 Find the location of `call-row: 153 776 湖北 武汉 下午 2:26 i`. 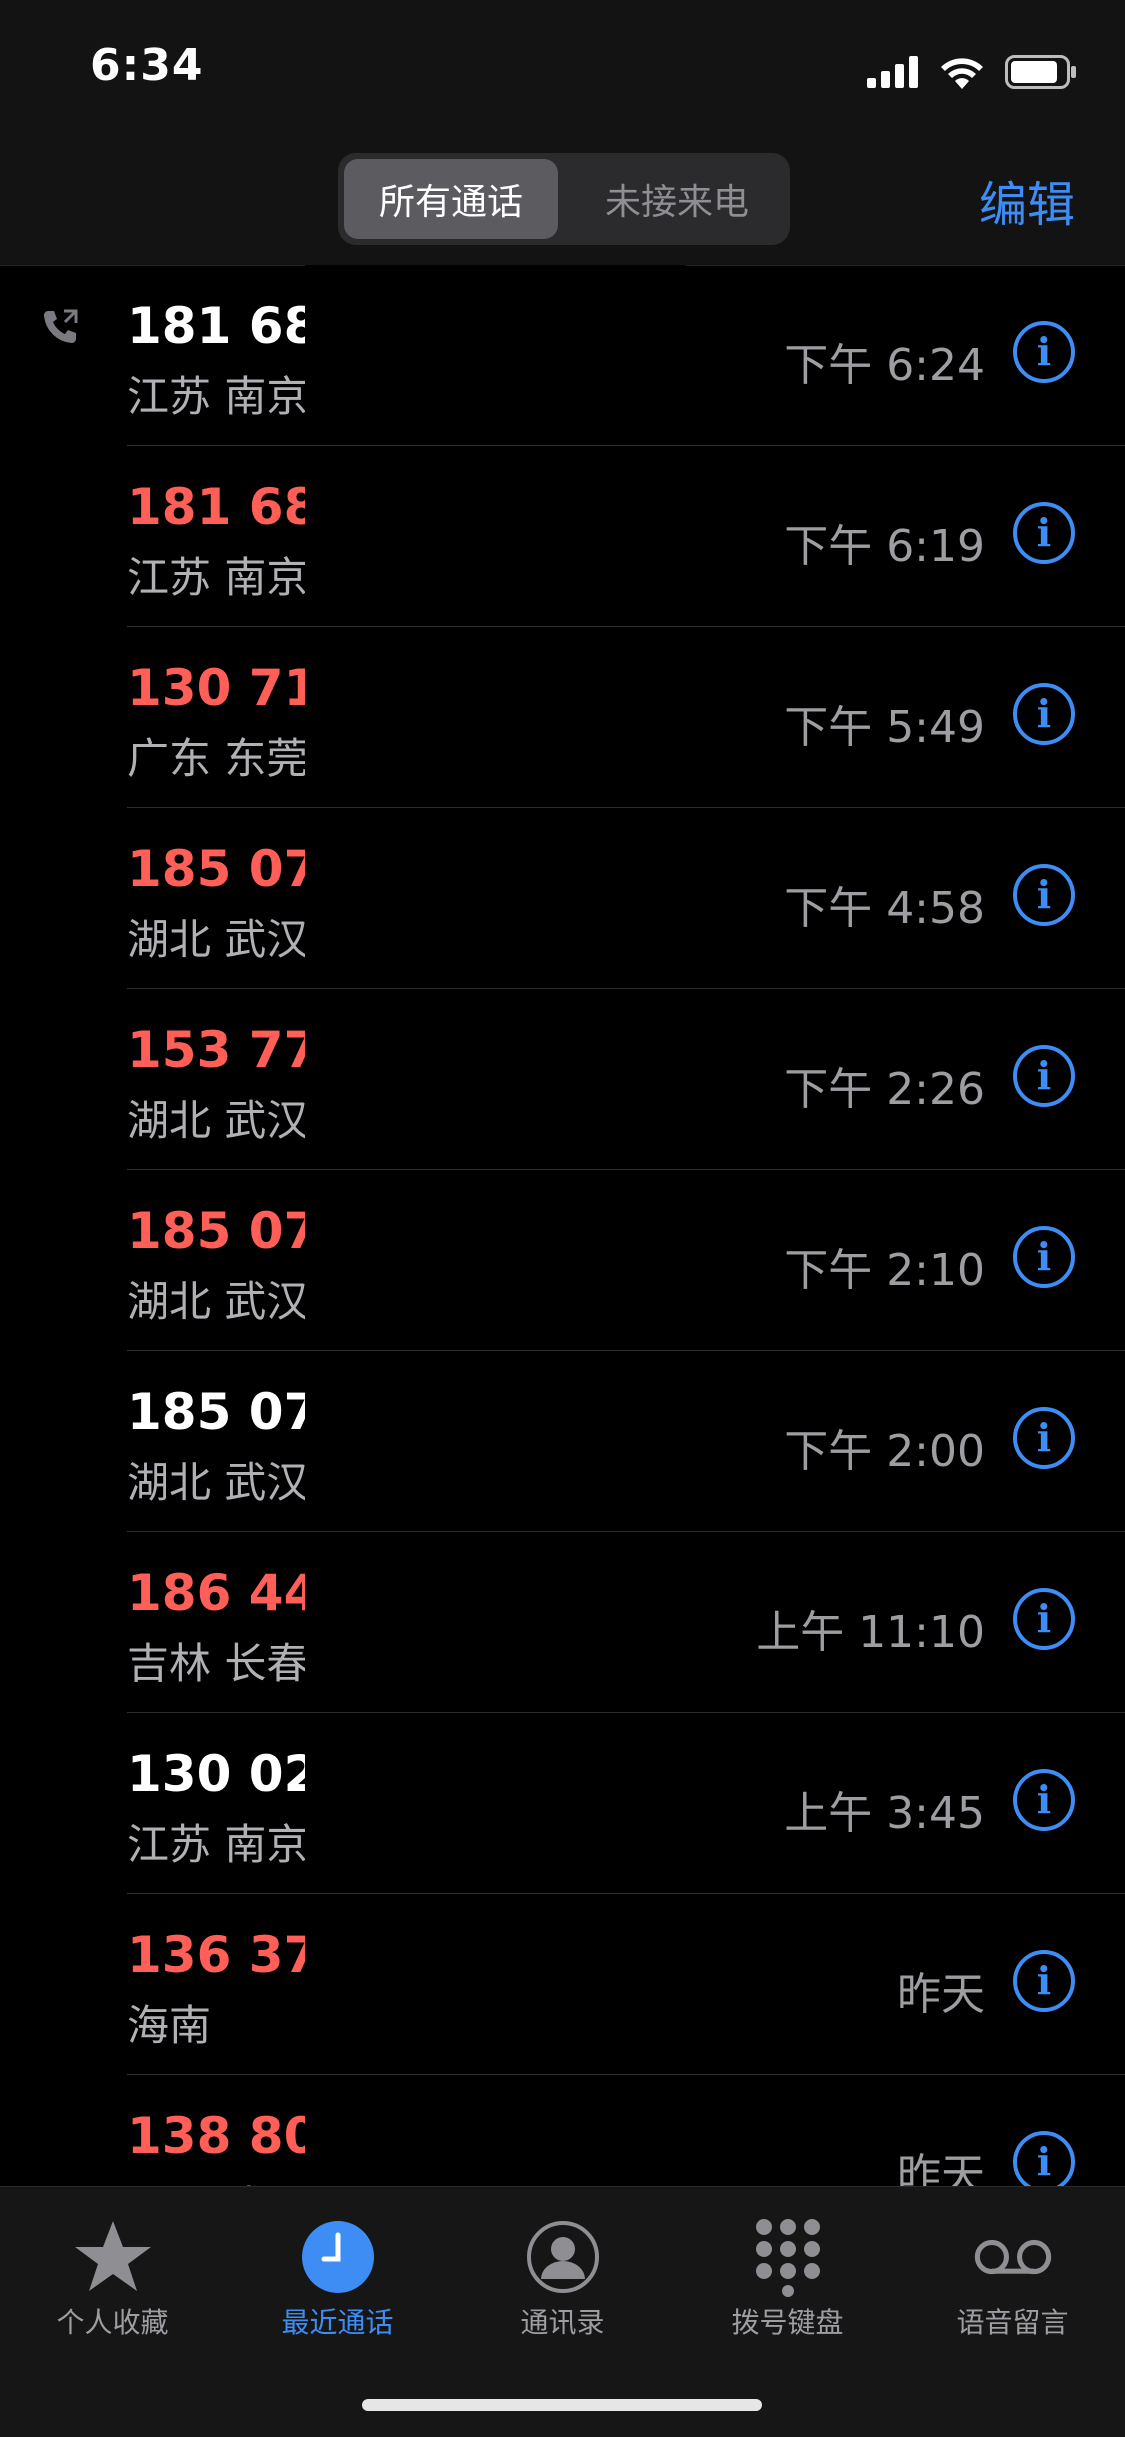

call-row: 153 776 湖北 武汉 下午 2:26 i is located at coordinates (562, 1079).